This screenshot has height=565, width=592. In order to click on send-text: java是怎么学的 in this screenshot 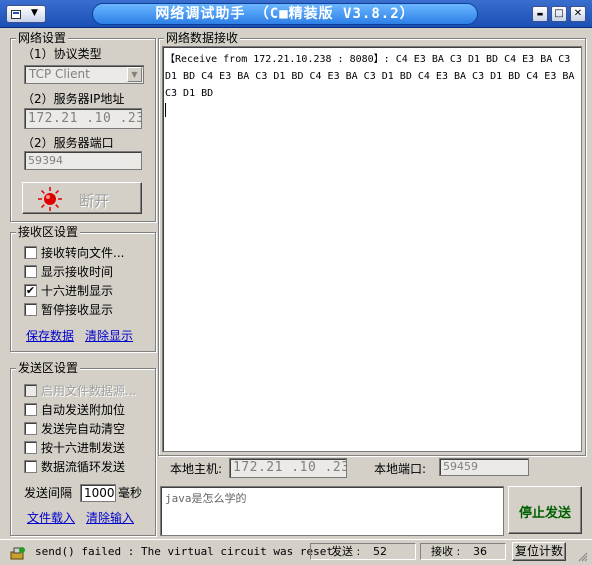, I will do `click(206, 498)`.